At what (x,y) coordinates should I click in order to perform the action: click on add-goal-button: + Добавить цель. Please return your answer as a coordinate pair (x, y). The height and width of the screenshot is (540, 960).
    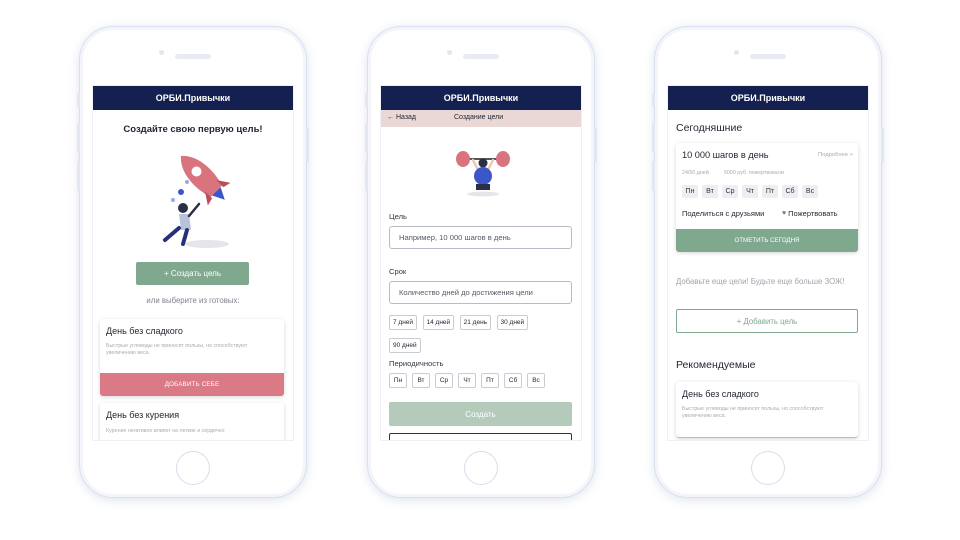
    Looking at the image, I should click on (767, 321).